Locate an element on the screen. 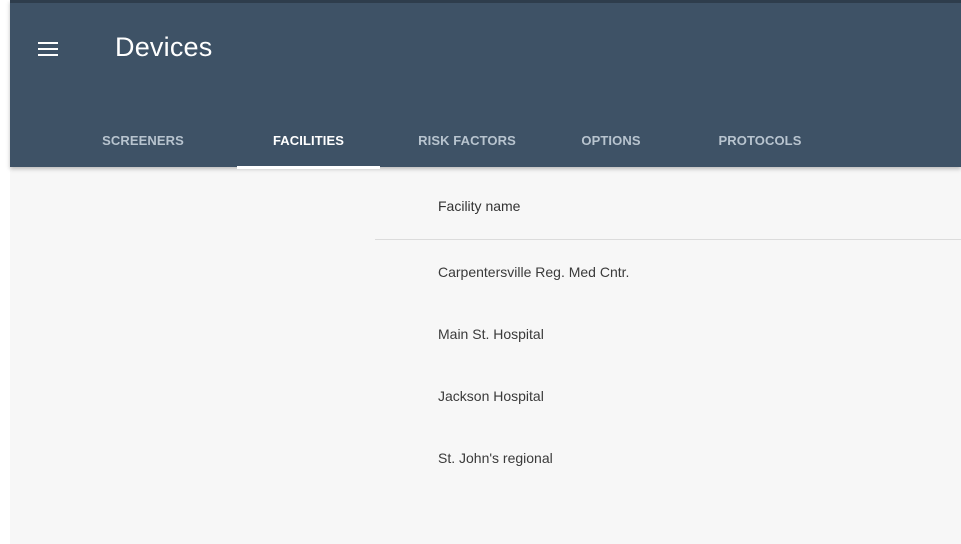 This screenshot has height=544, width=961. table-row: Jackson Hospital is located at coordinates (668, 396).